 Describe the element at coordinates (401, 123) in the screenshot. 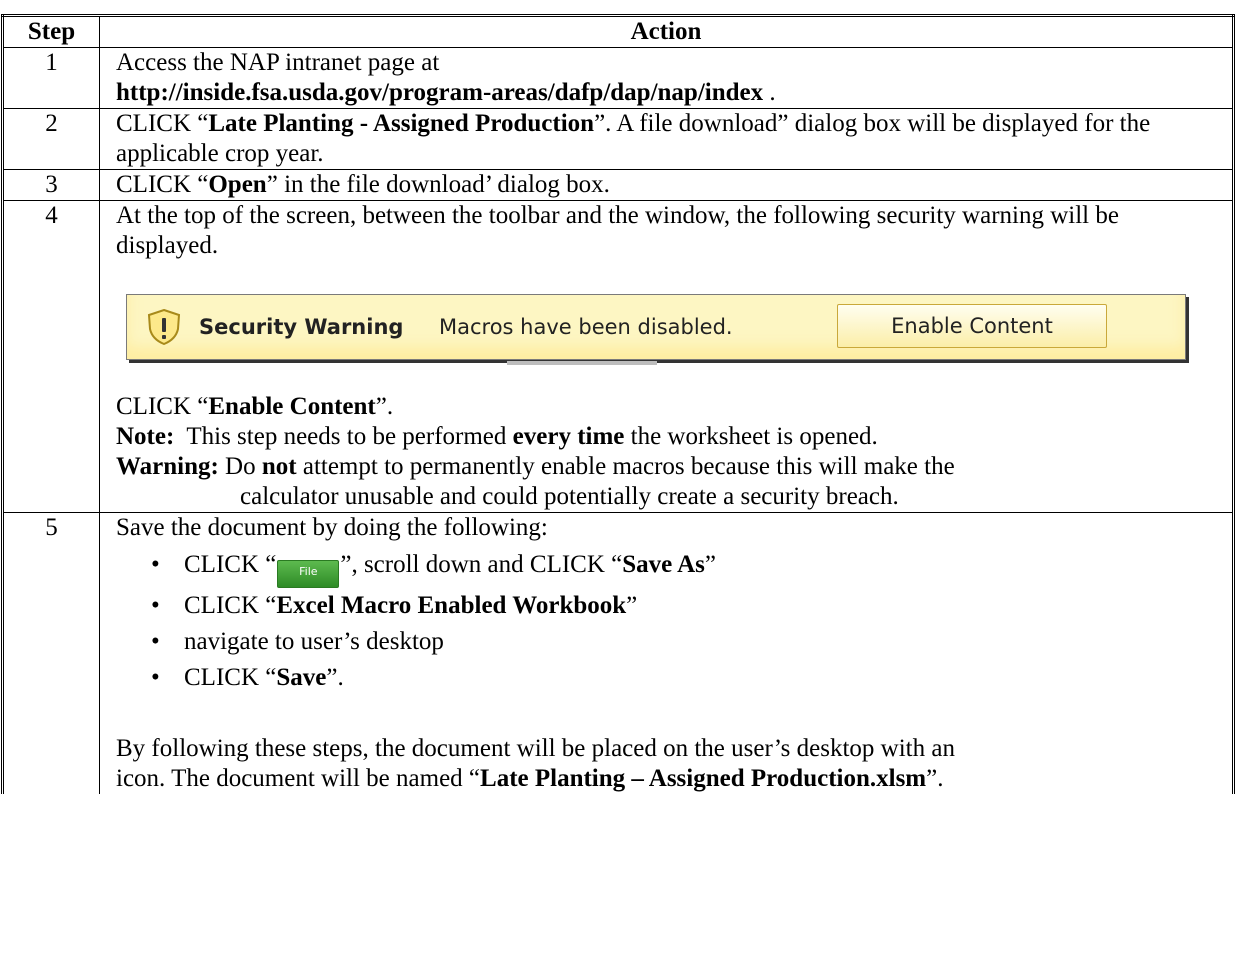

I see `late-planting-link-label: Late Planting - Assigned Production` at that location.